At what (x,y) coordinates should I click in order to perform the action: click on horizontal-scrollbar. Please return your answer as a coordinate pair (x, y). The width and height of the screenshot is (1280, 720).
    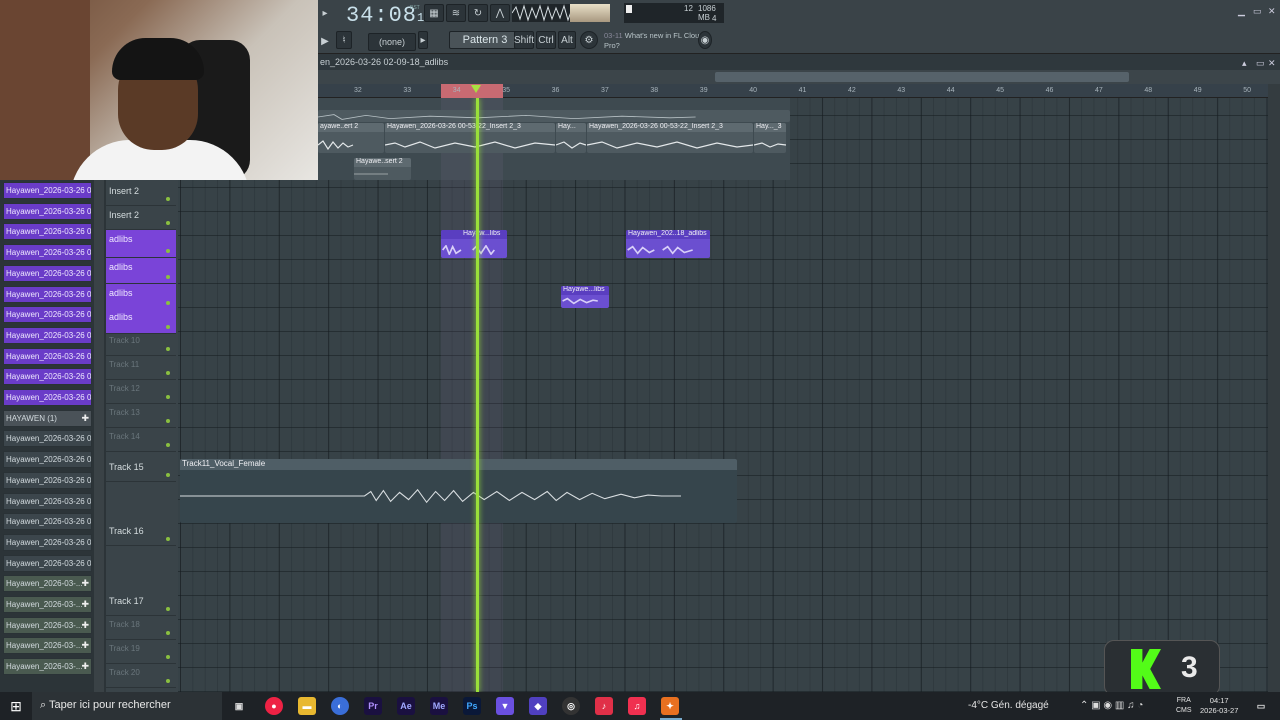
    Looking at the image, I should click on (799, 77).